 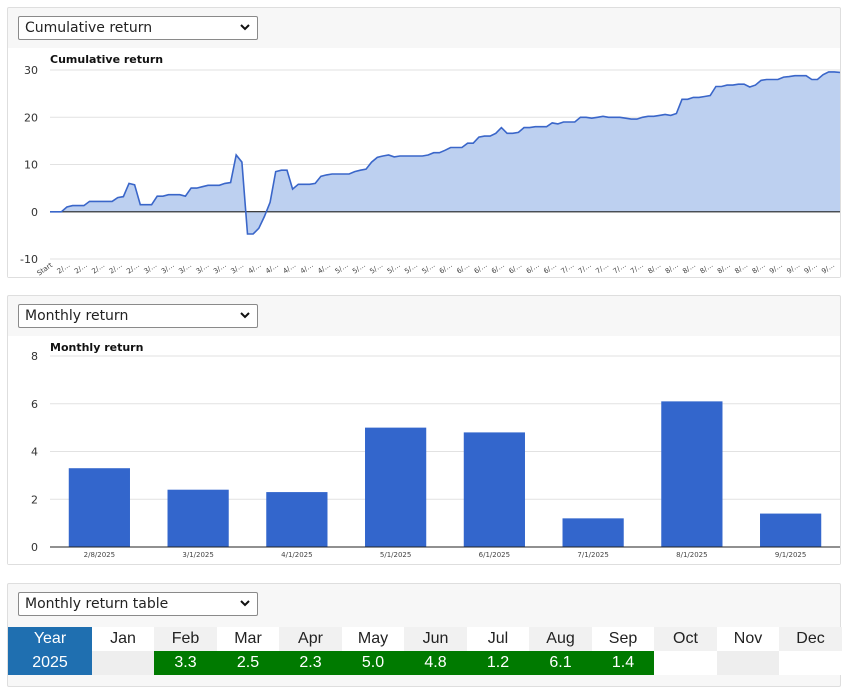 What do you see at coordinates (494, 555) in the screenshot?
I see `x-tick-label: 6/1/2025` at bounding box center [494, 555].